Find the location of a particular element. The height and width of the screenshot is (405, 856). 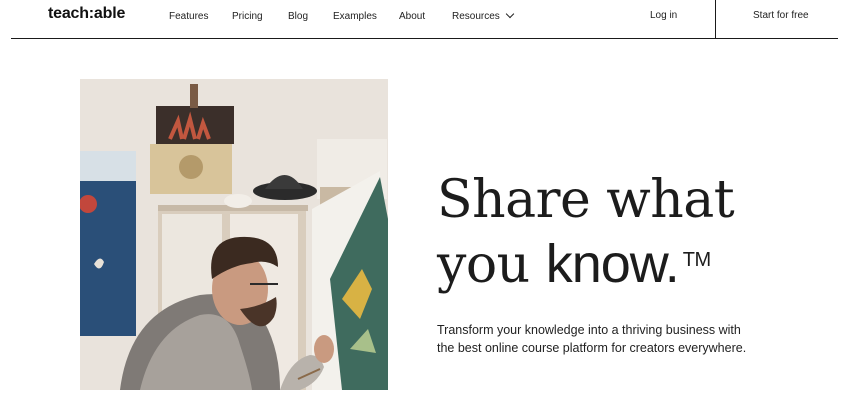

nav-features: Features is located at coordinates (188, 16).